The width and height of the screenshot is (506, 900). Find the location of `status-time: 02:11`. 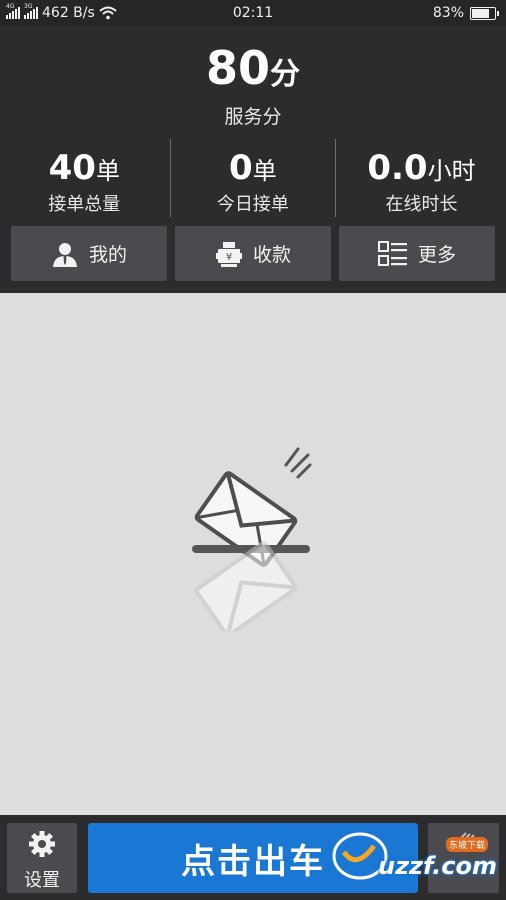

status-time: 02:11 is located at coordinates (253, 13).